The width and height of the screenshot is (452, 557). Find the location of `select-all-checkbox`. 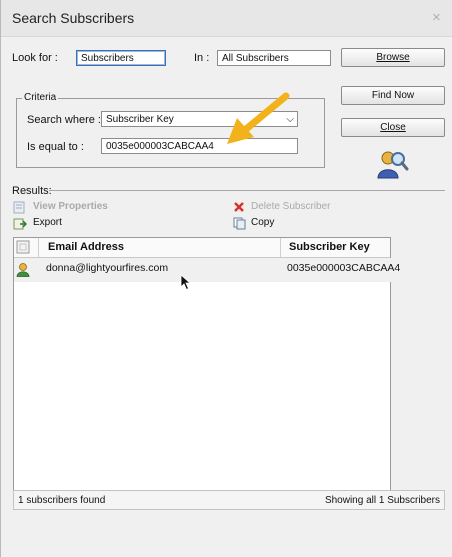

select-all-checkbox is located at coordinates (23, 247).